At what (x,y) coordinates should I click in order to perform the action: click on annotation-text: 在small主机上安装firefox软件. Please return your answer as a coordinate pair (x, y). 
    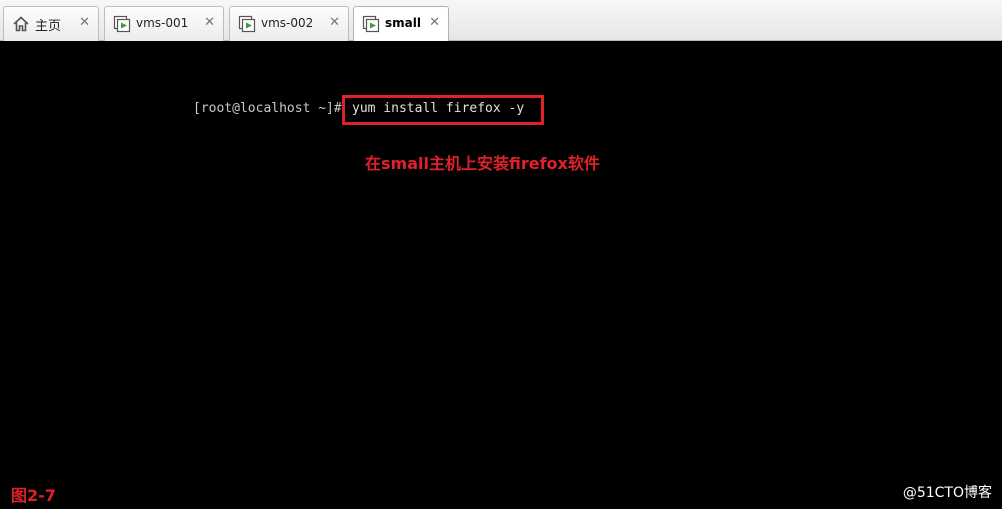
    Looking at the image, I should click on (482, 163).